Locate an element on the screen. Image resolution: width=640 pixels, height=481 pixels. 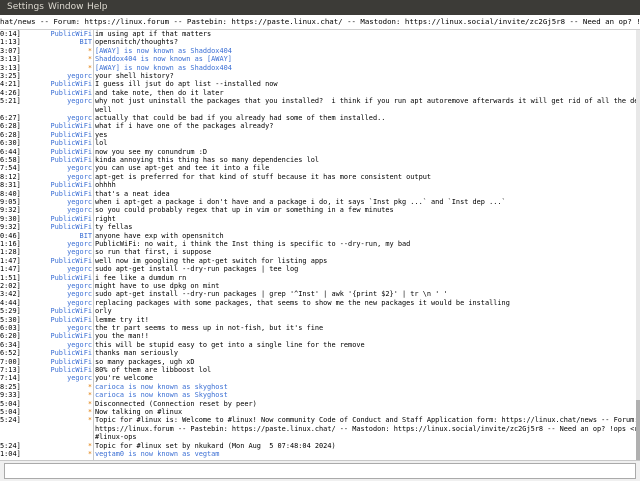
chat-line: 3:13] * [AWAY] is now known as Shaddox404 is located at coordinates (318, 68).